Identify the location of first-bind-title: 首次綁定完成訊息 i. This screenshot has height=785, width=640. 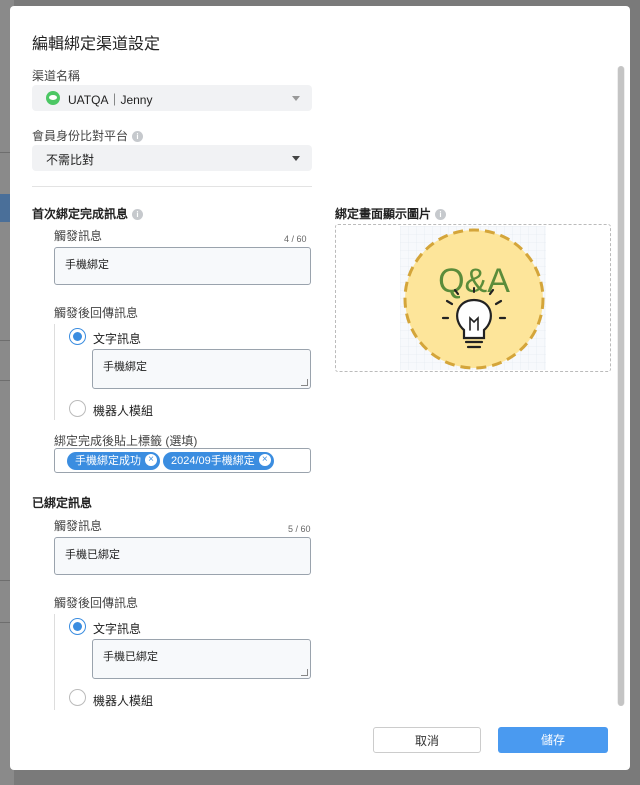
(88, 213).